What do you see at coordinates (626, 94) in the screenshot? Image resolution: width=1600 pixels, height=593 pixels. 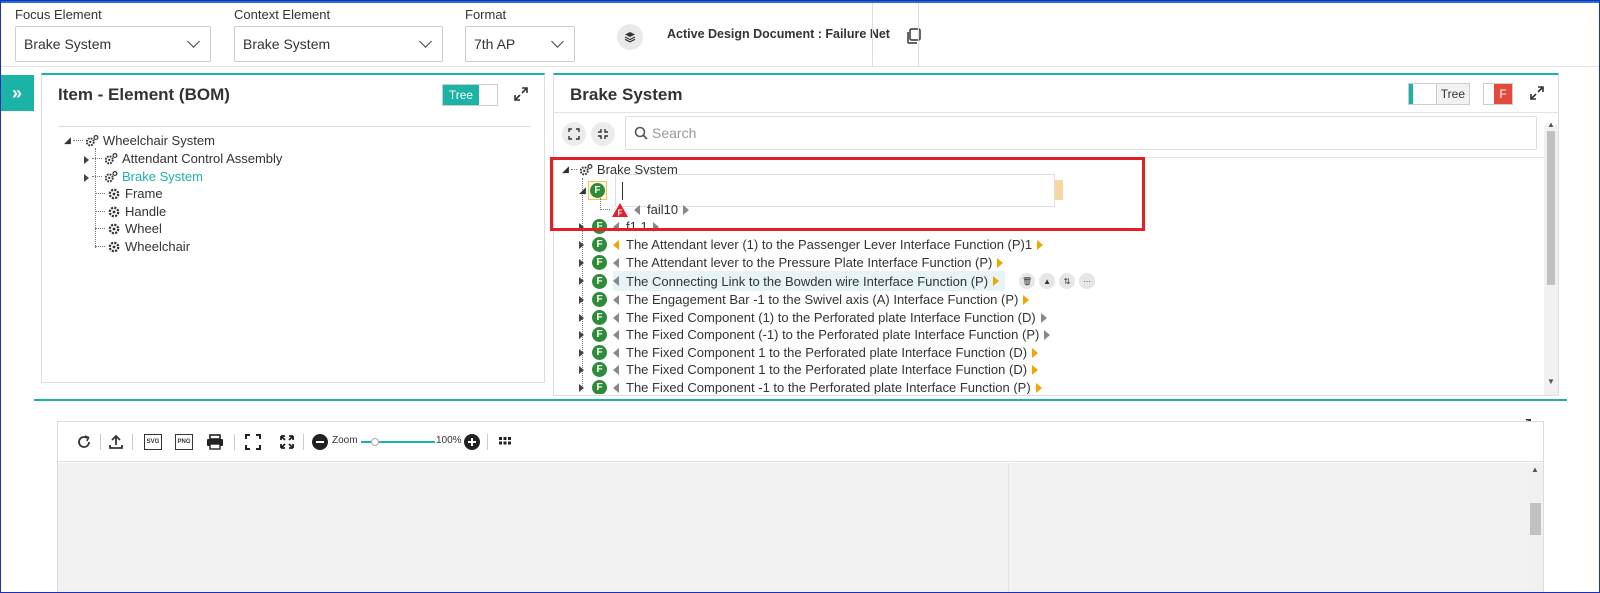 I see `function-panel-title: Brake System` at bounding box center [626, 94].